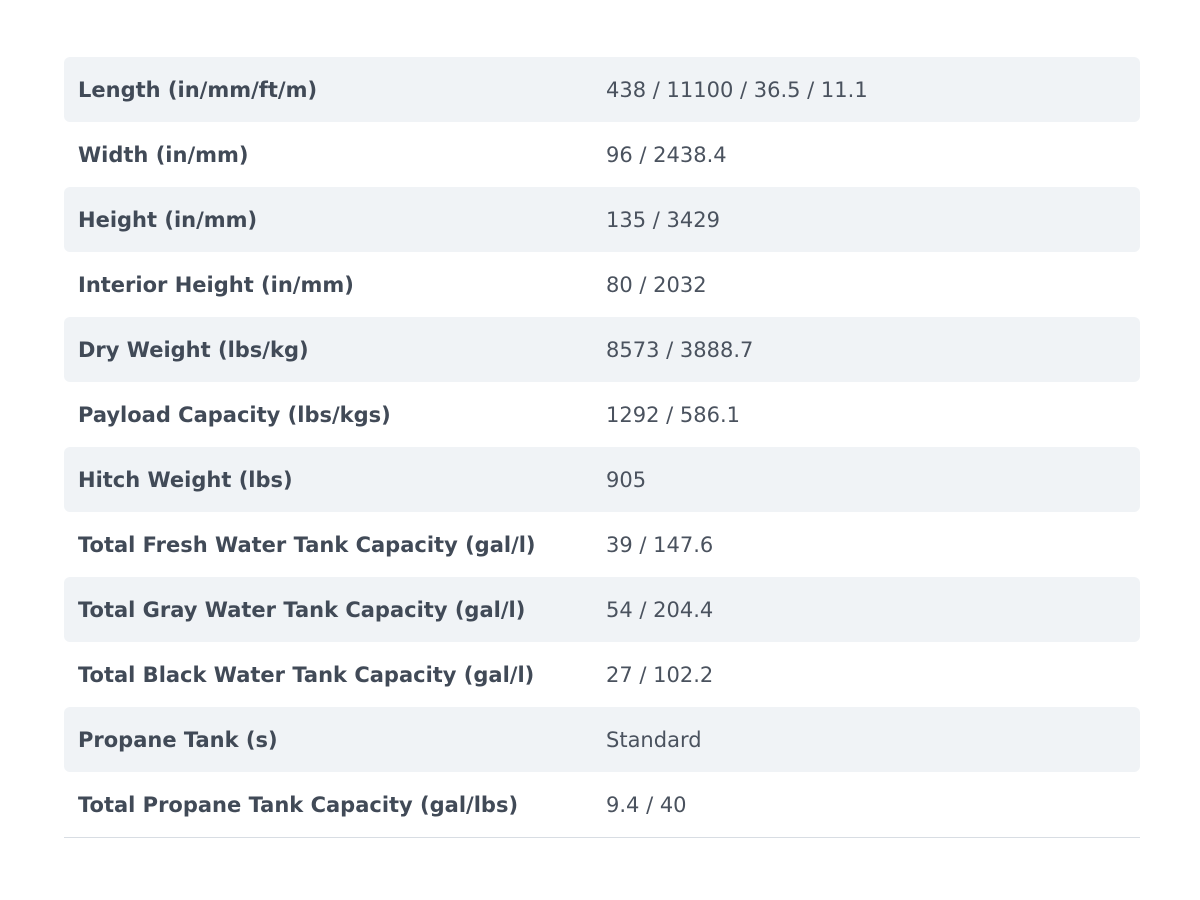 This screenshot has width=1200, height=900. What do you see at coordinates (234, 414) in the screenshot?
I see `spec-label: Payload Capacity (lbs/kgs)` at bounding box center [234, 414].